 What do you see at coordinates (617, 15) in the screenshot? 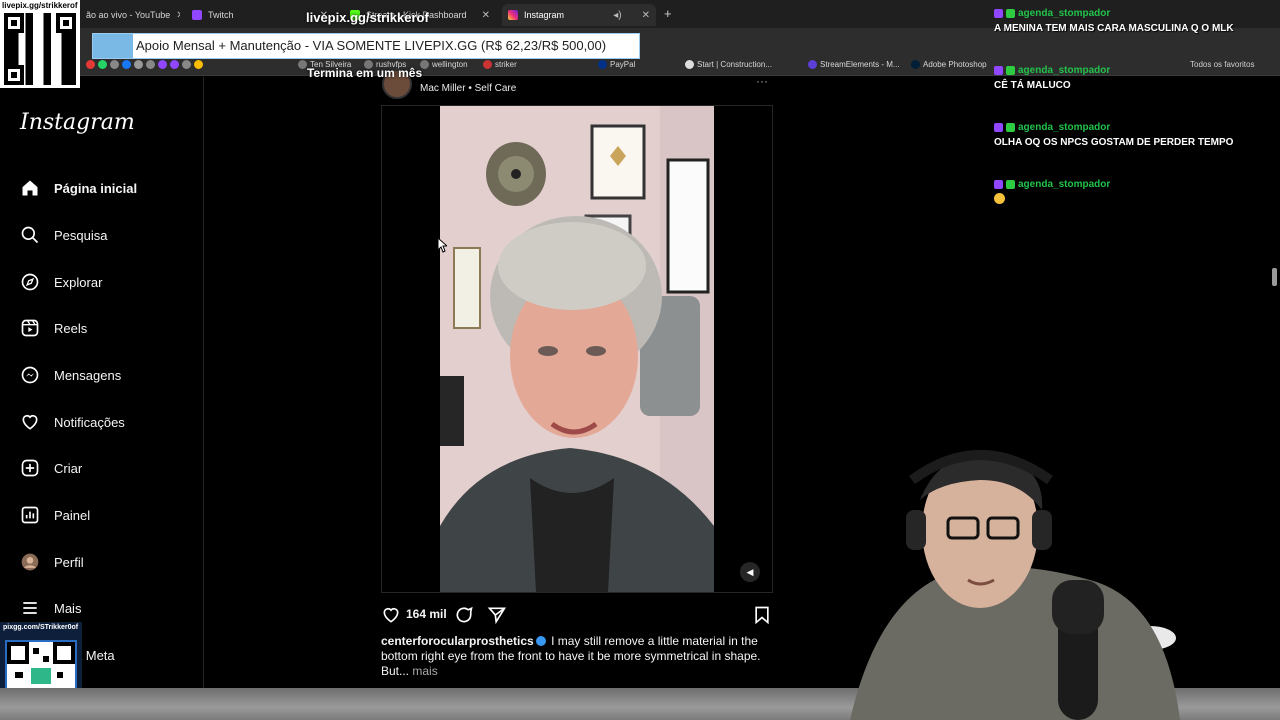
I see `speaker-icon: ◂)` at bounding box center [617, 15].